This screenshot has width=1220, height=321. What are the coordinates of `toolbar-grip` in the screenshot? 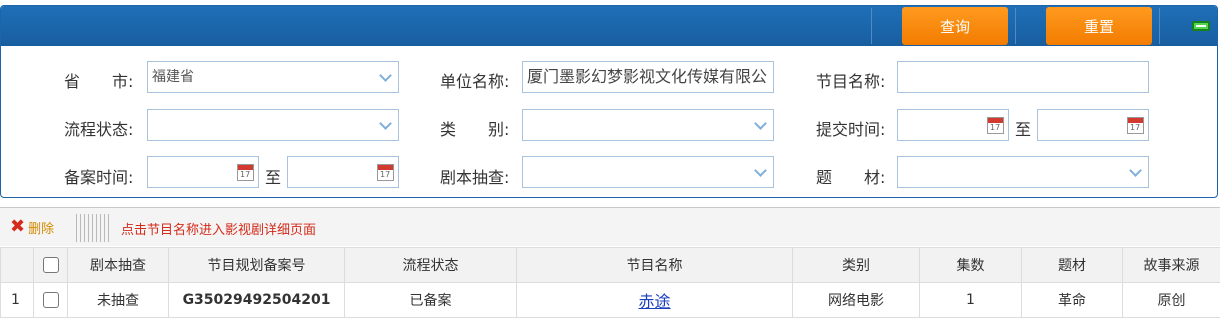 It's located at (94, 228).